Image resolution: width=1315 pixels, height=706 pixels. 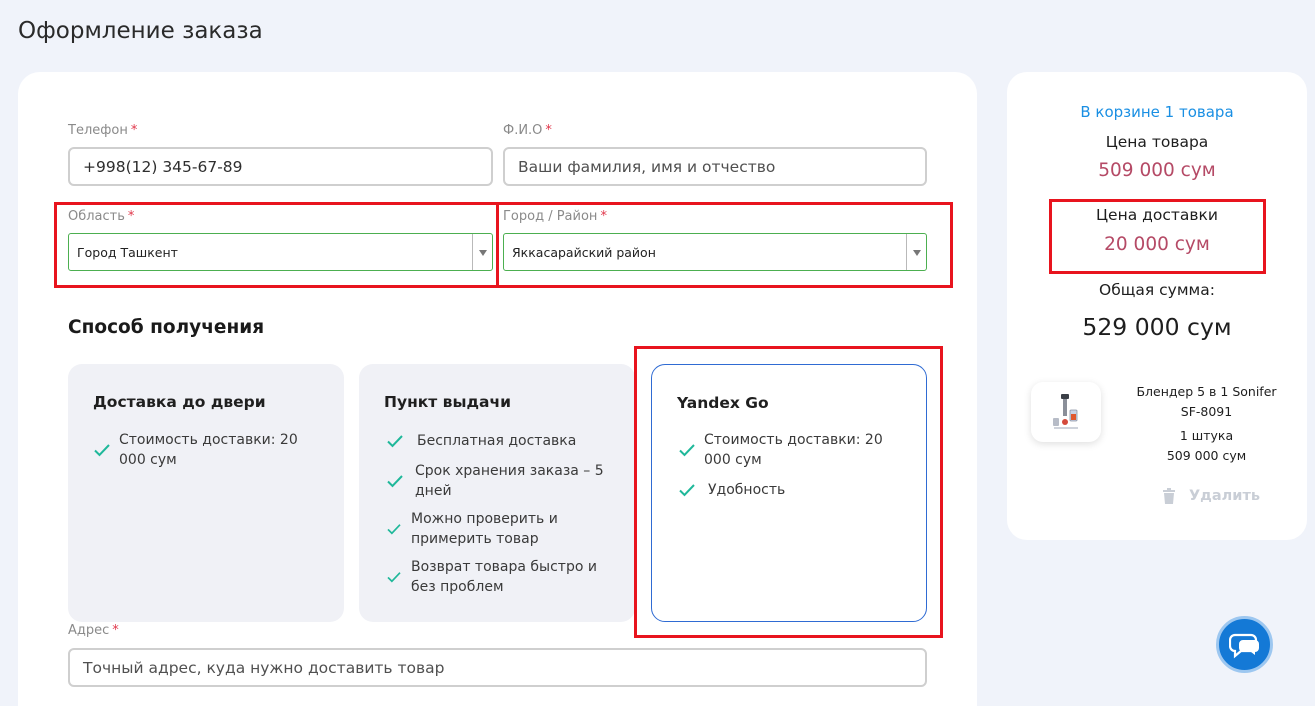 What do you see at coordinates (1206, 412) in the screenshot?
I see `product-name-line2: SF-8091` at bounding box center [1206, 412].